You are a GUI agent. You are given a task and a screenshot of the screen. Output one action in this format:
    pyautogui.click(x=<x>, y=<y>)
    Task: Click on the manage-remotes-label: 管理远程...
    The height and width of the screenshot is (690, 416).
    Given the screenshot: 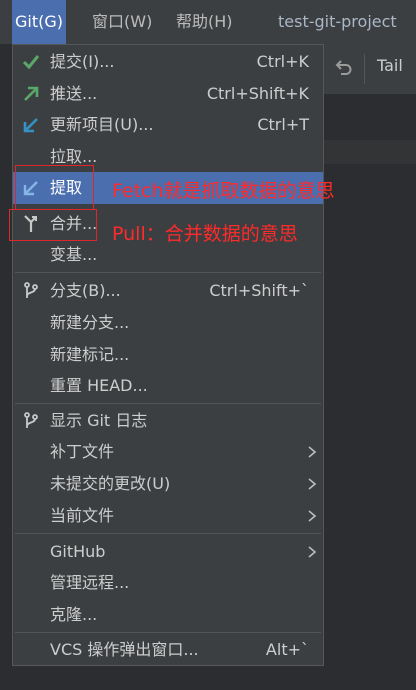 What is the action you would take?
    pyautogui.click(x=90, y=582)
    